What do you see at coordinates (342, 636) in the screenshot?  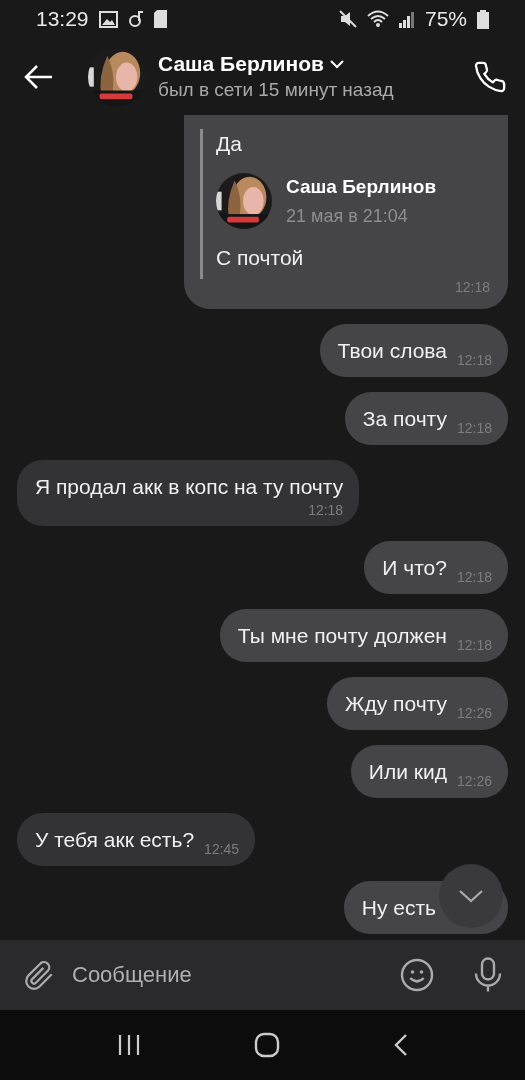 I see `message-text: Ты мне почту должен` at bounding box center [342, 636].